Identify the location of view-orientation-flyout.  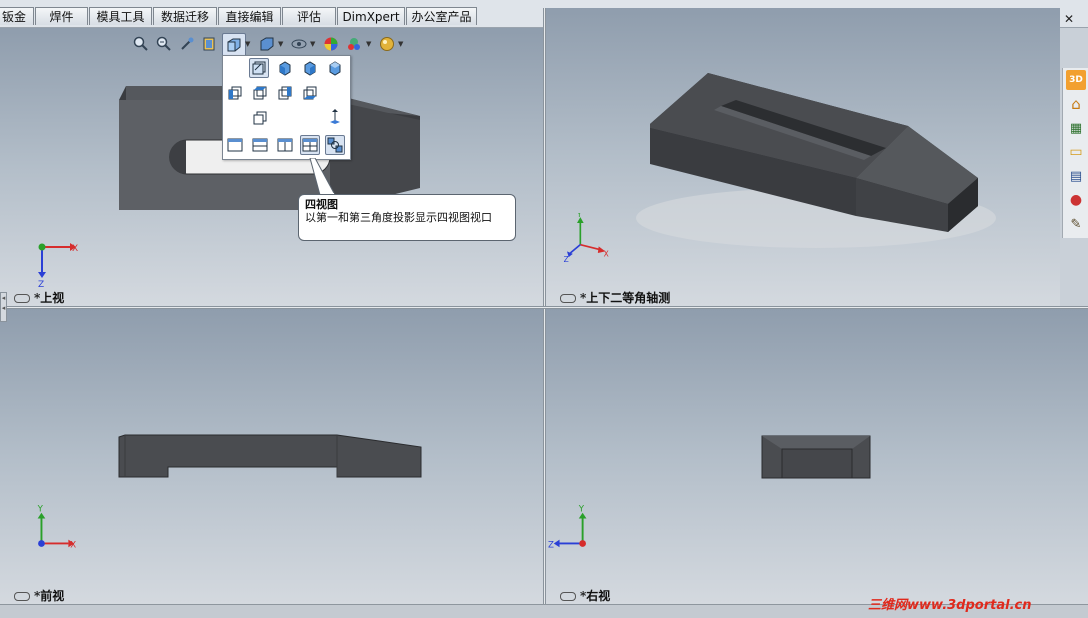
(286, 107).